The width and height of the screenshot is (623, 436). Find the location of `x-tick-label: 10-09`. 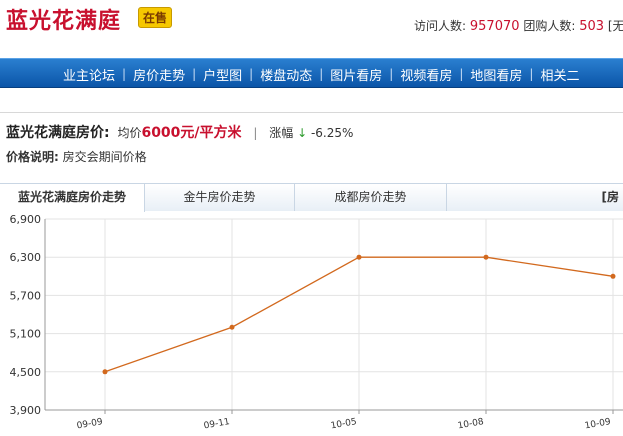

x-tick-label: 10-09 is located at coordinates (598, 424).